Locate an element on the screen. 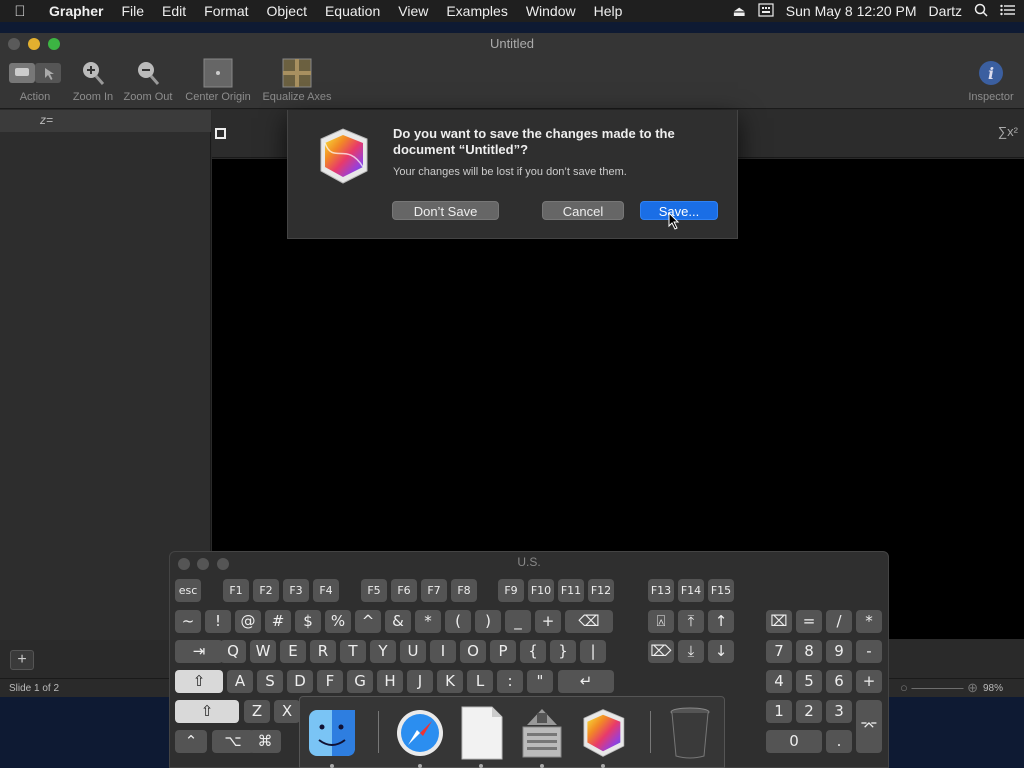  dock-textedit is located at coordinates (481, 736).